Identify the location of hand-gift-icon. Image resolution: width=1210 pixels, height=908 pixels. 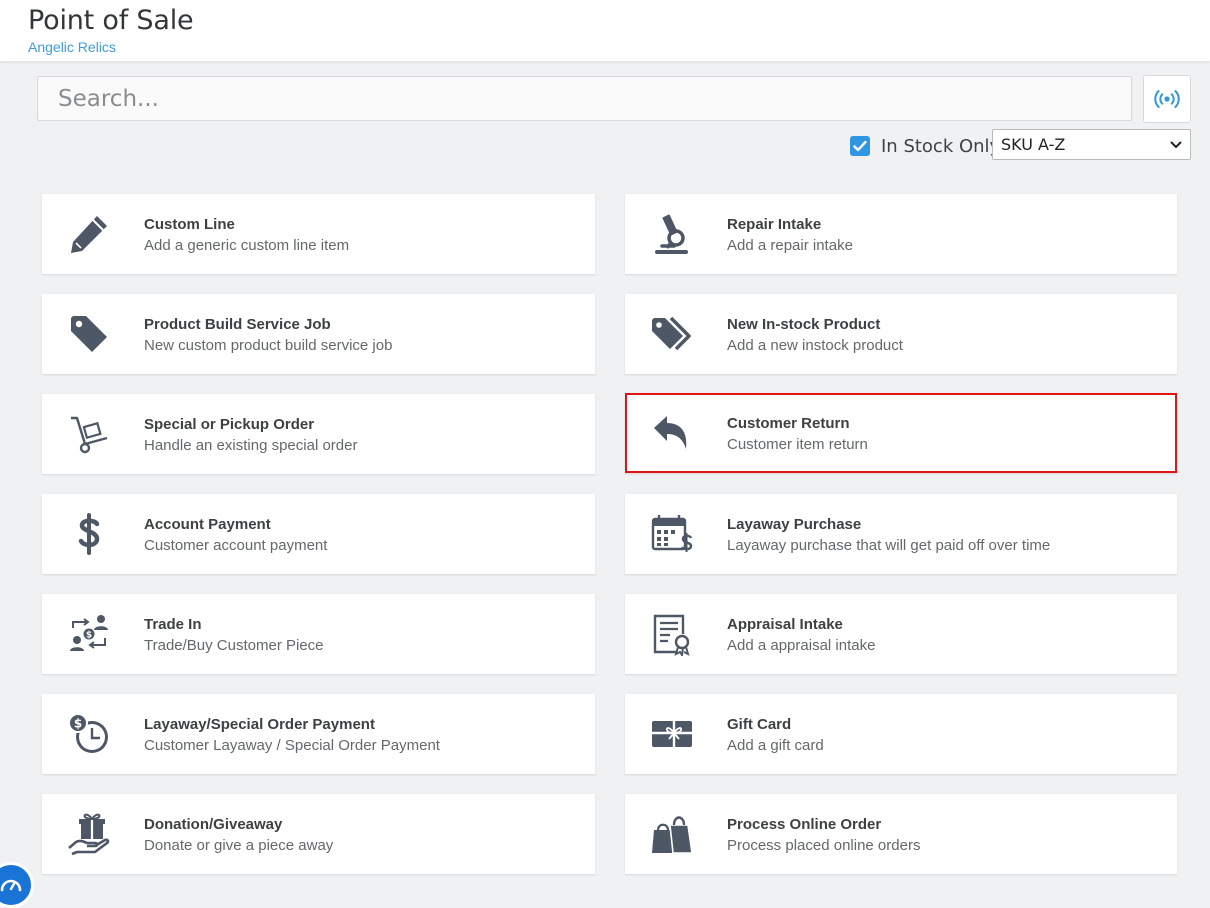
(89, 834).